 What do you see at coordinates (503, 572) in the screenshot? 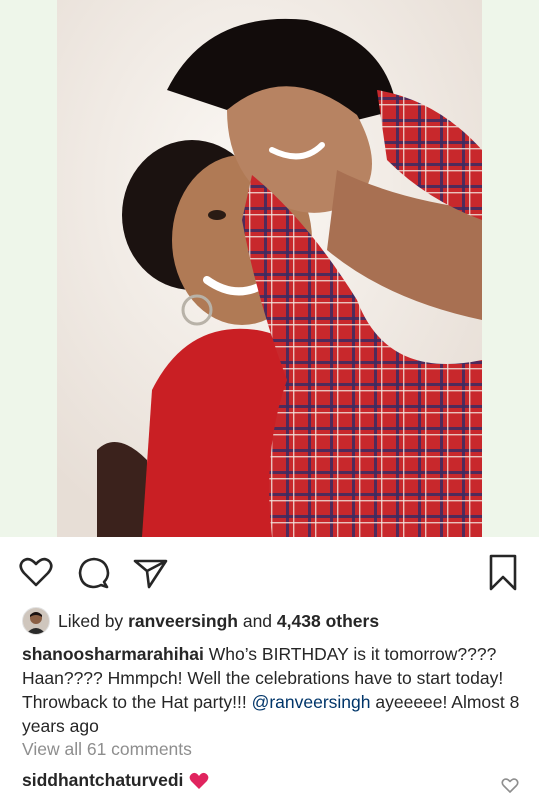
I see `bookmark-icon` at bounding box center [503, 572].